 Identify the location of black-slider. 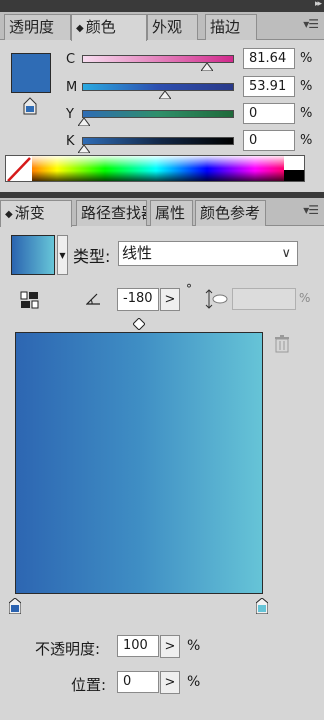
(158, 141).